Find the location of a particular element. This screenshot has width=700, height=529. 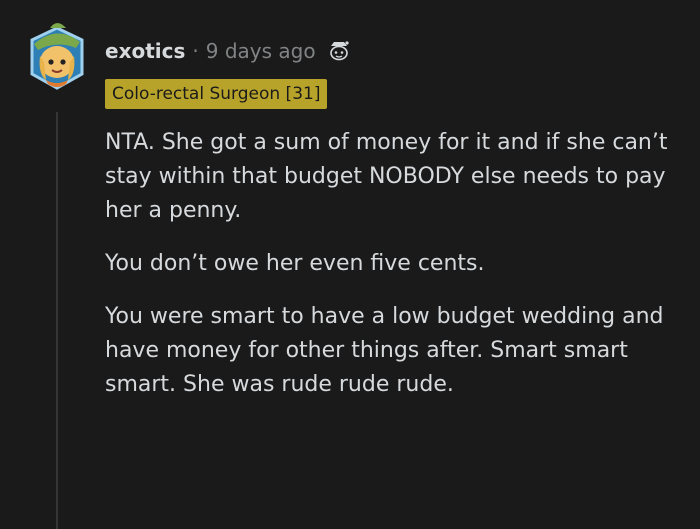

comment-paragraph: You don’t owe her even five cents. is located at coordinates (295, 263).